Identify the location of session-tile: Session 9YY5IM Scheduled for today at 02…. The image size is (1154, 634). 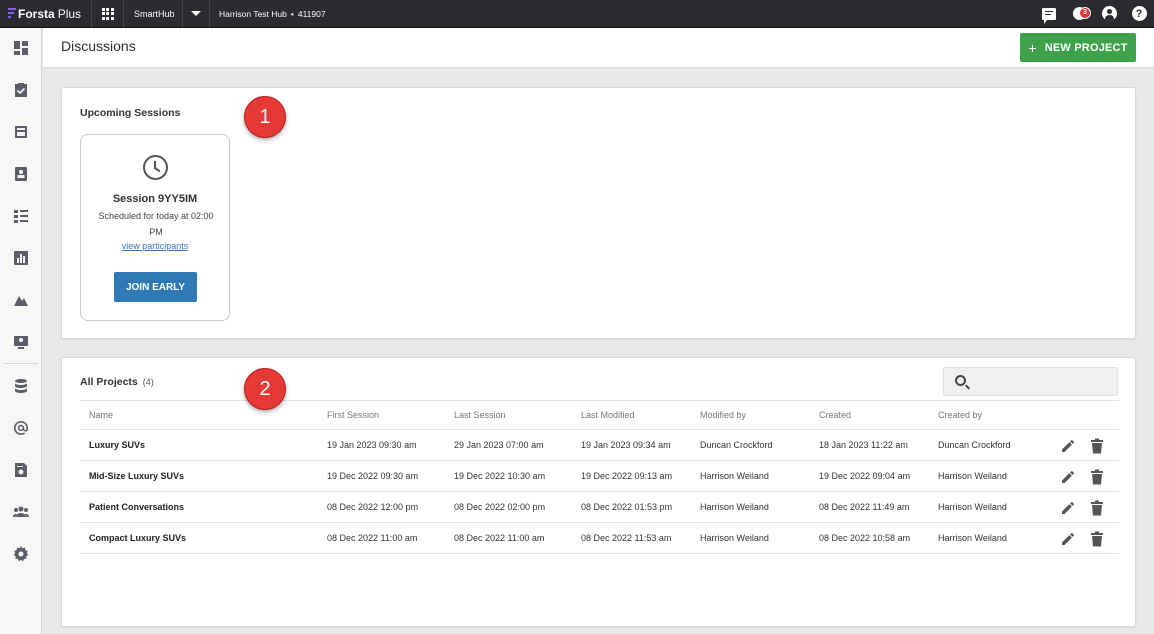
(155, 227).